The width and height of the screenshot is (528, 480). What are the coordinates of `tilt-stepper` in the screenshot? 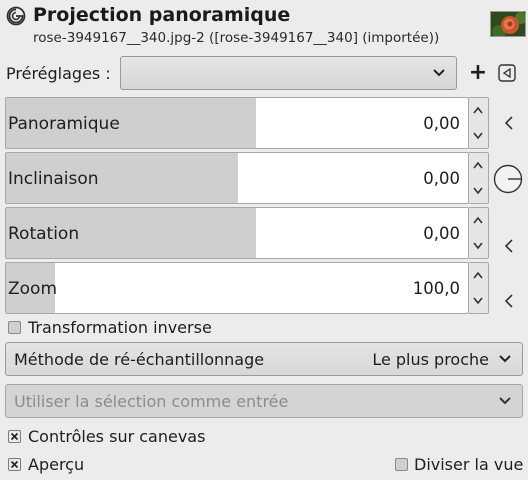 It's located at (479, 178).